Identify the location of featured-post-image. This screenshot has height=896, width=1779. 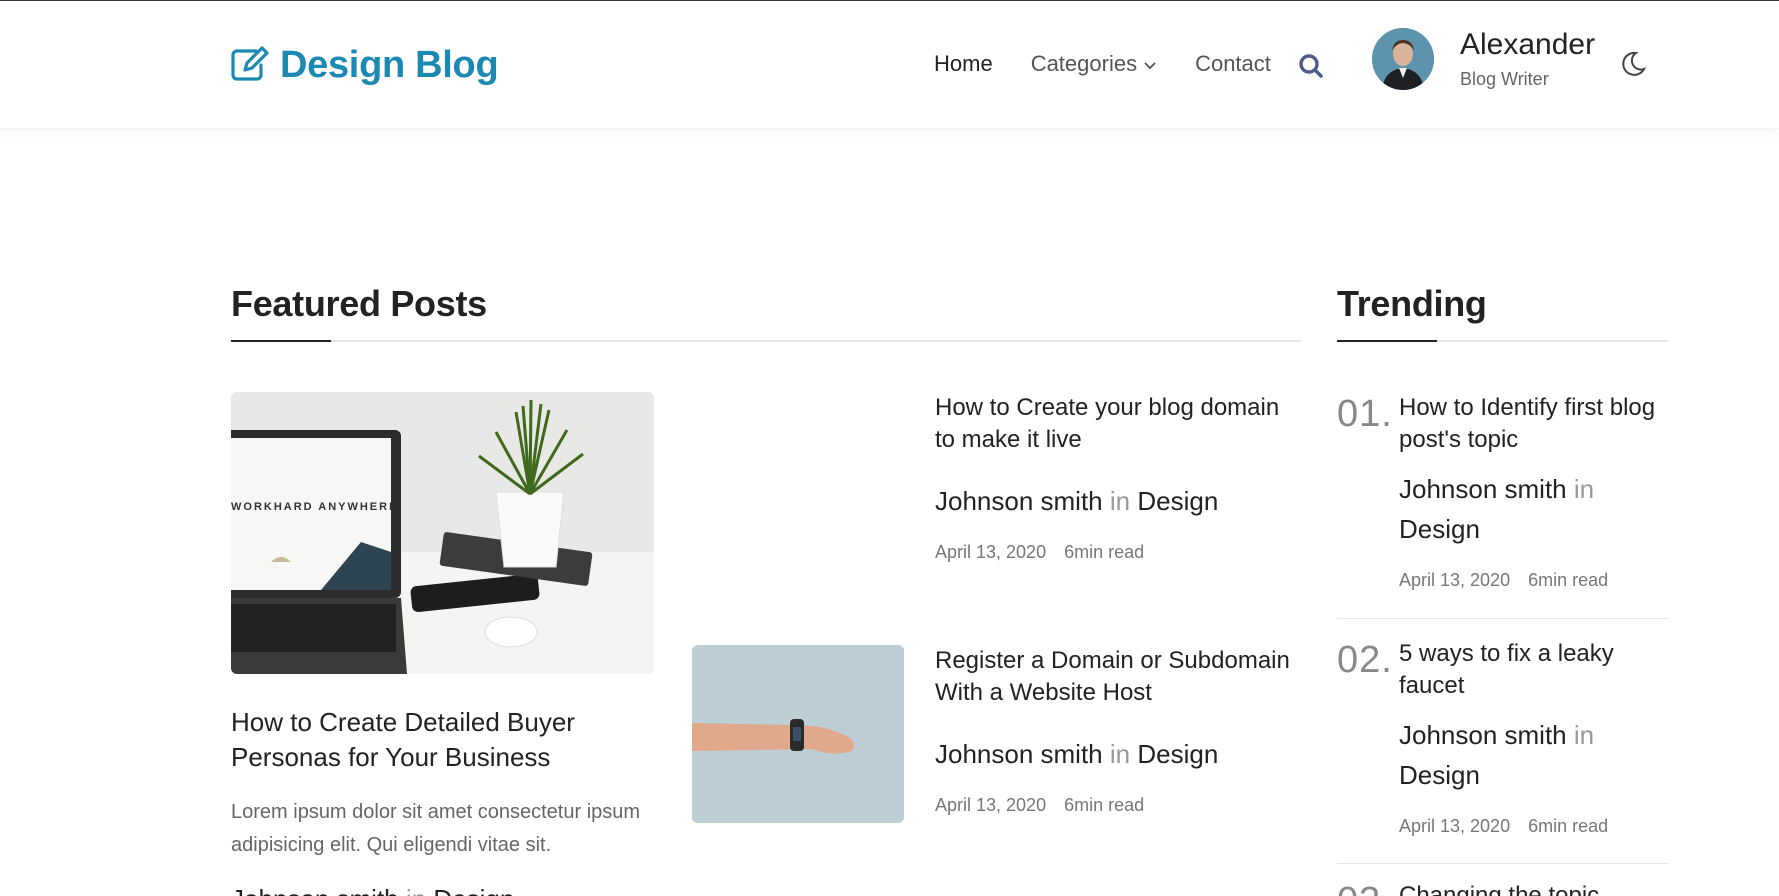
(798, 734).